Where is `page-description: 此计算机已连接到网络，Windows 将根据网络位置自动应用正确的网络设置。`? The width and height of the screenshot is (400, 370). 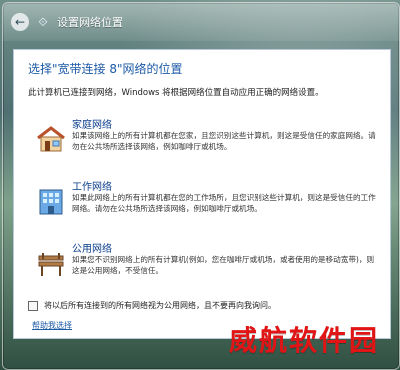 page-description: 此计算机已连接到网络，Windows 将根据网络位置自动应用正确的网络设置。 is located at coordinates (176, 93).